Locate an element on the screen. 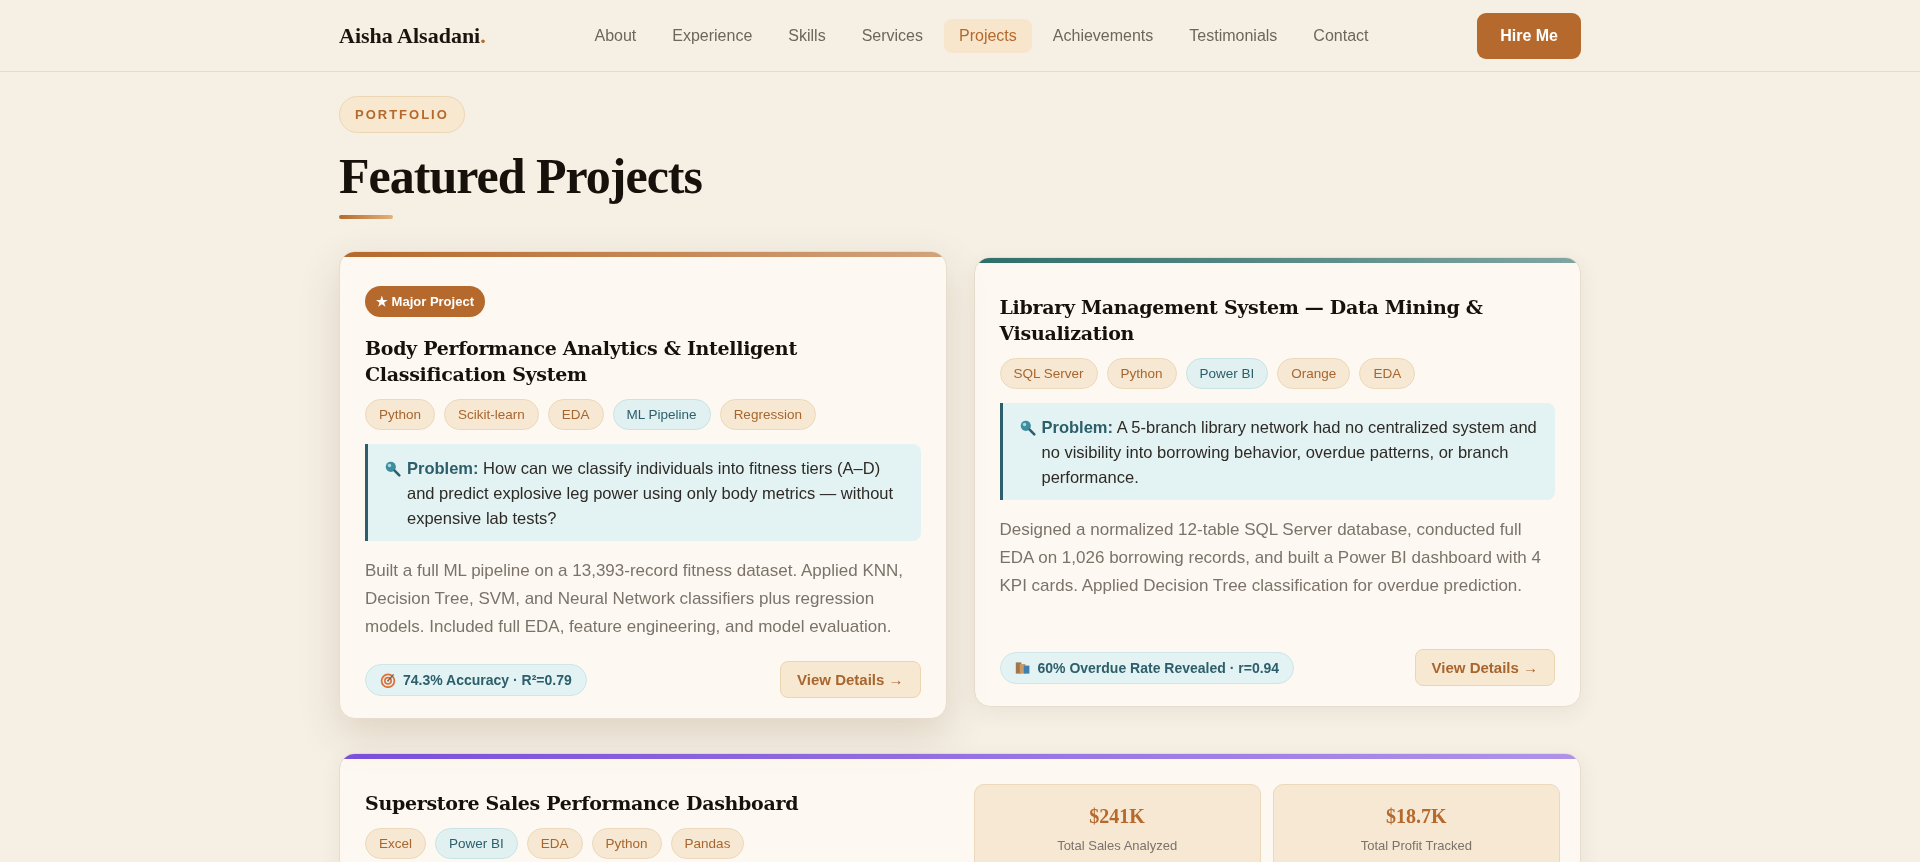 The image size is (1920, 862). metric-badge: 60% Overdue Rate Revealed · r=0.94 is located at coordinates (1147, 667).